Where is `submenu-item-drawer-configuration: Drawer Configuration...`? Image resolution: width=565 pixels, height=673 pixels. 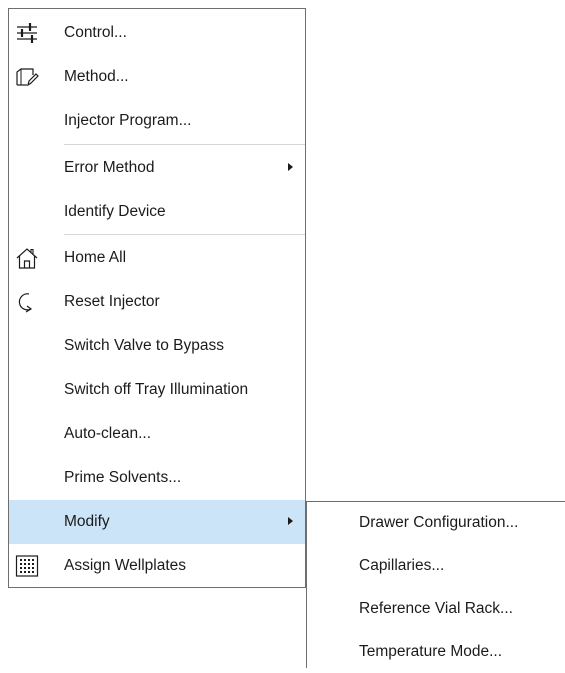 submenu-item-drawer-configuration: Drawer Configuration... is located at coordinates (435, 523).